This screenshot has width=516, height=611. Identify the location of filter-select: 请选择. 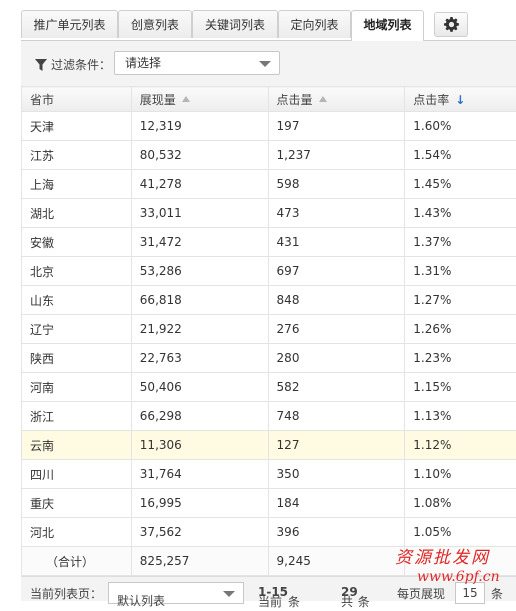
(197, 63).